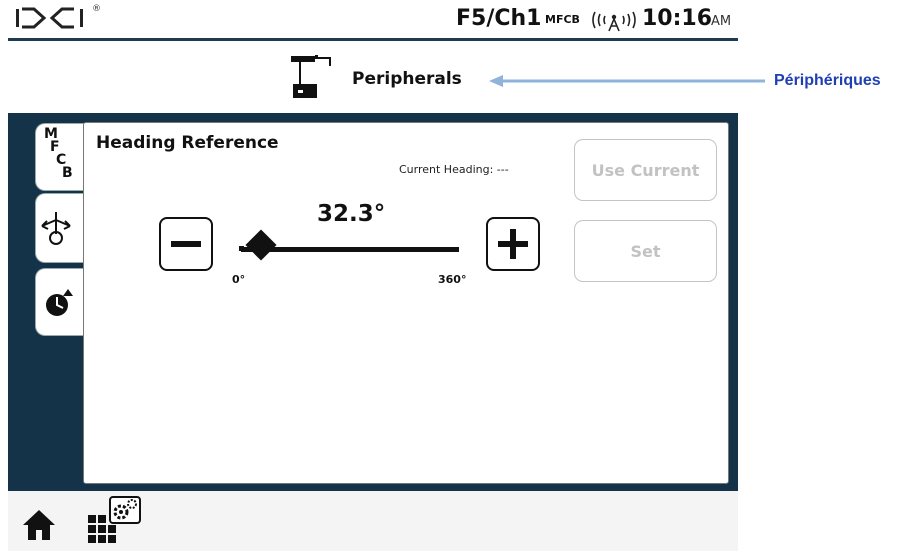 The width and height of the screenshot is (923, 551). I want to click on heading-value: 32.3°, so click(351, 214).